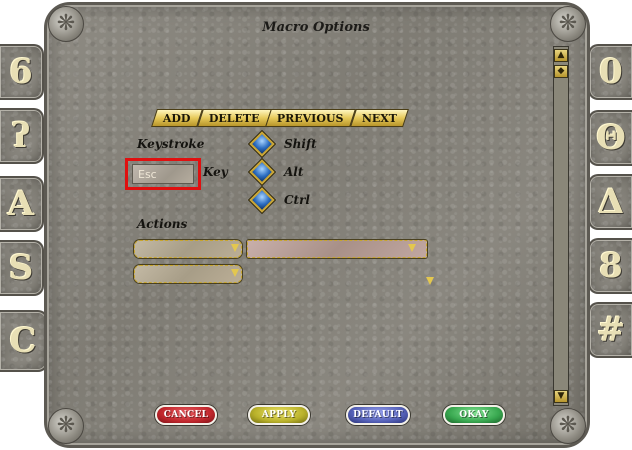 This screenshot has height=450, width=632. What do you see at coordinates (378, 415) in the screenshot?
I see `default-button: DEFAULT` at bounding box center [378, 415].